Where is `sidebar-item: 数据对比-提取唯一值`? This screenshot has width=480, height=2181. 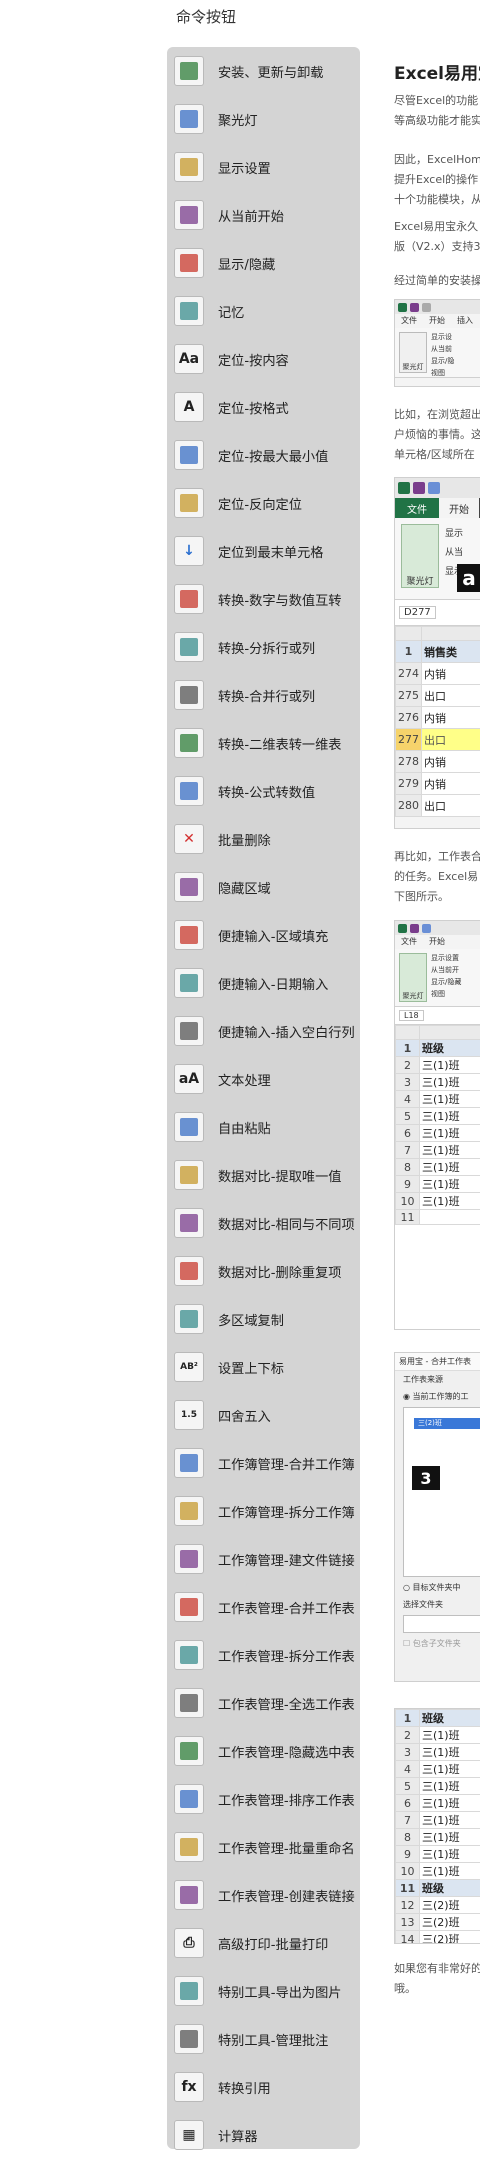
sidebar-item: 数据对比-提取唯一值 is located at coordinates (263, 1175).